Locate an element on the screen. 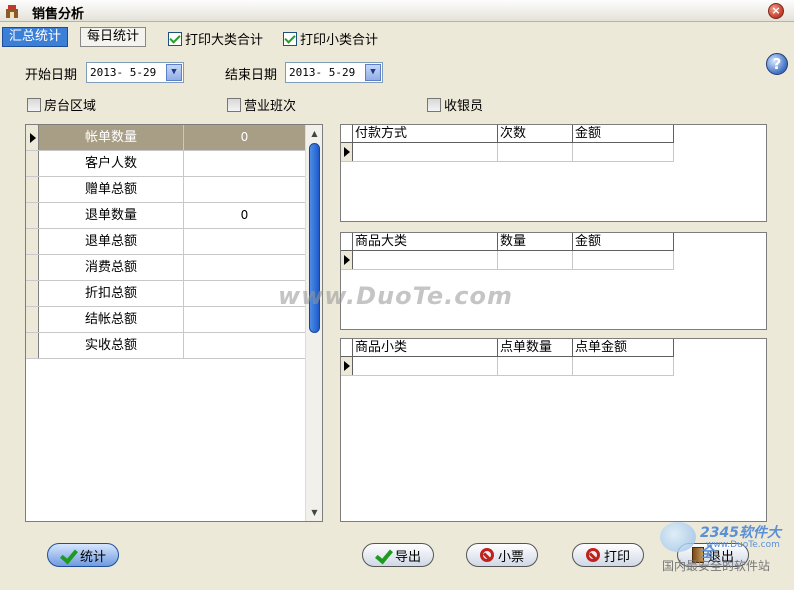  print-button: 打印 is located at coordinates (608, 555).